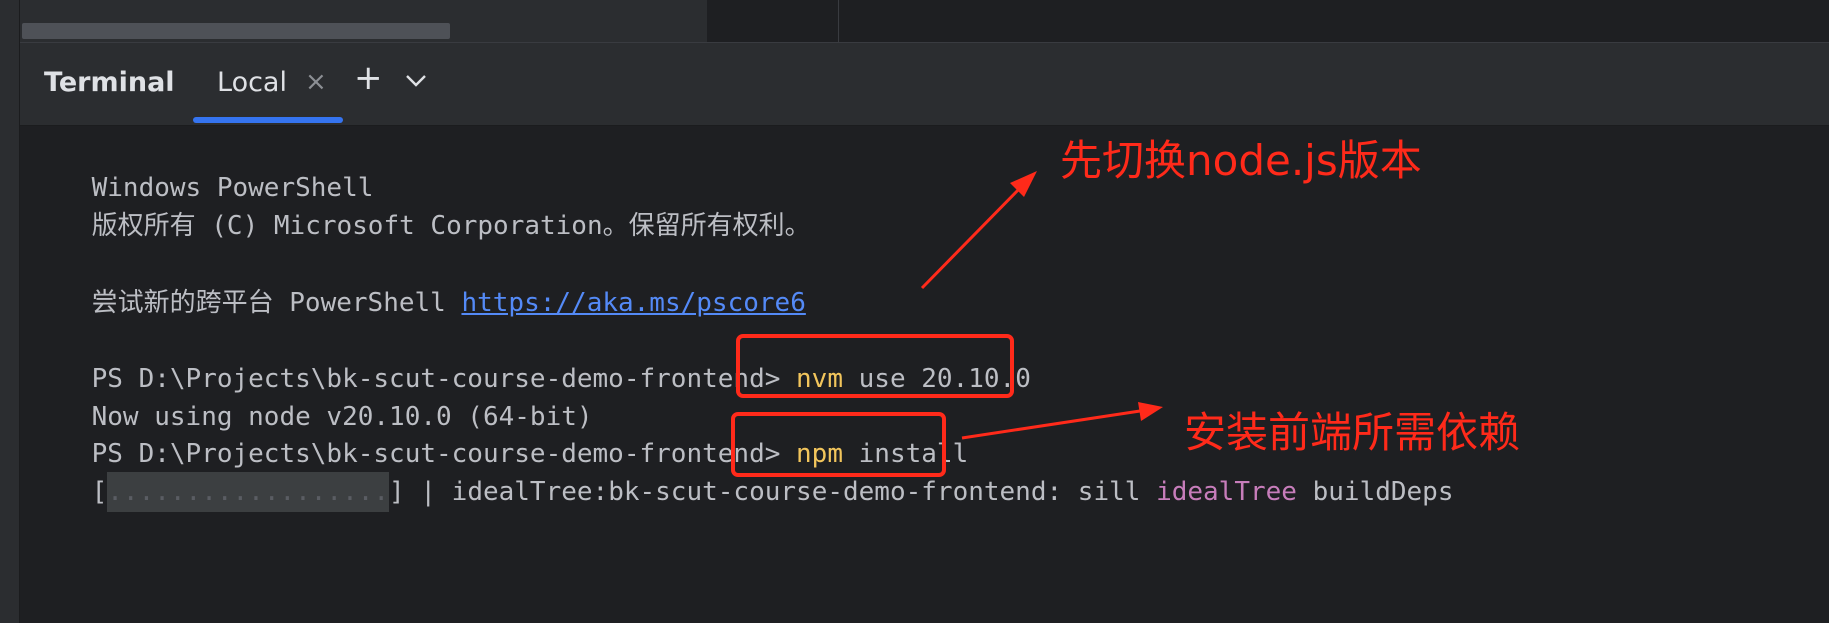  I want to click on progress-bracket-close: ], so click(397, 492).